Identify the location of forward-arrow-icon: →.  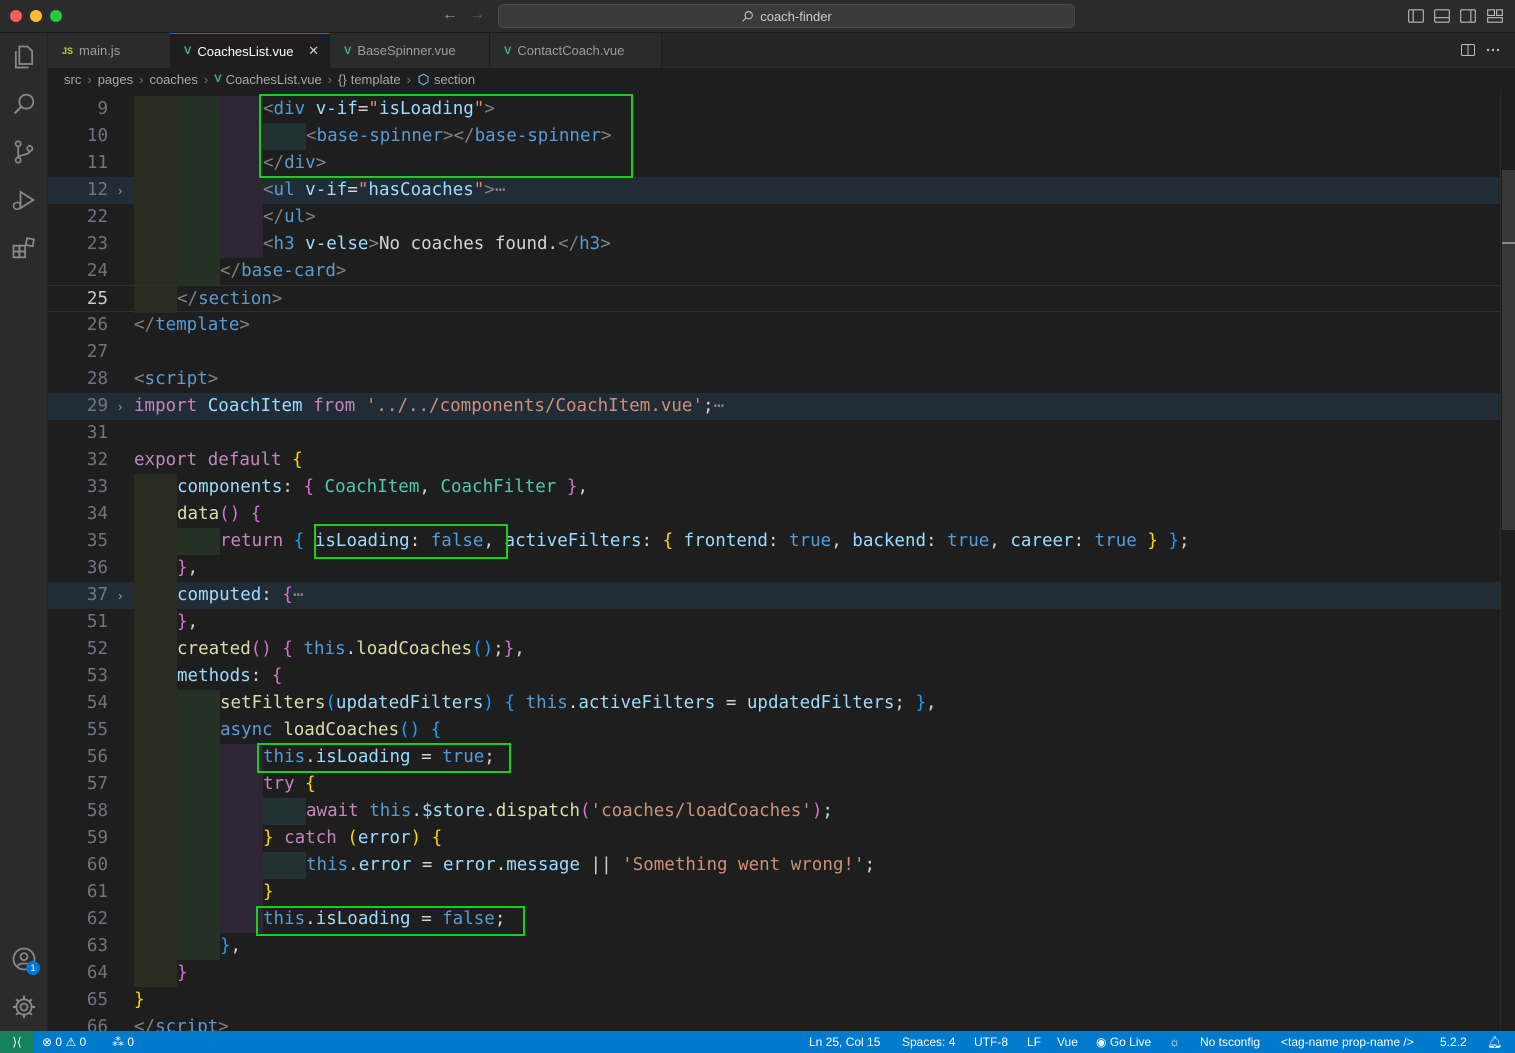
(477, 15).